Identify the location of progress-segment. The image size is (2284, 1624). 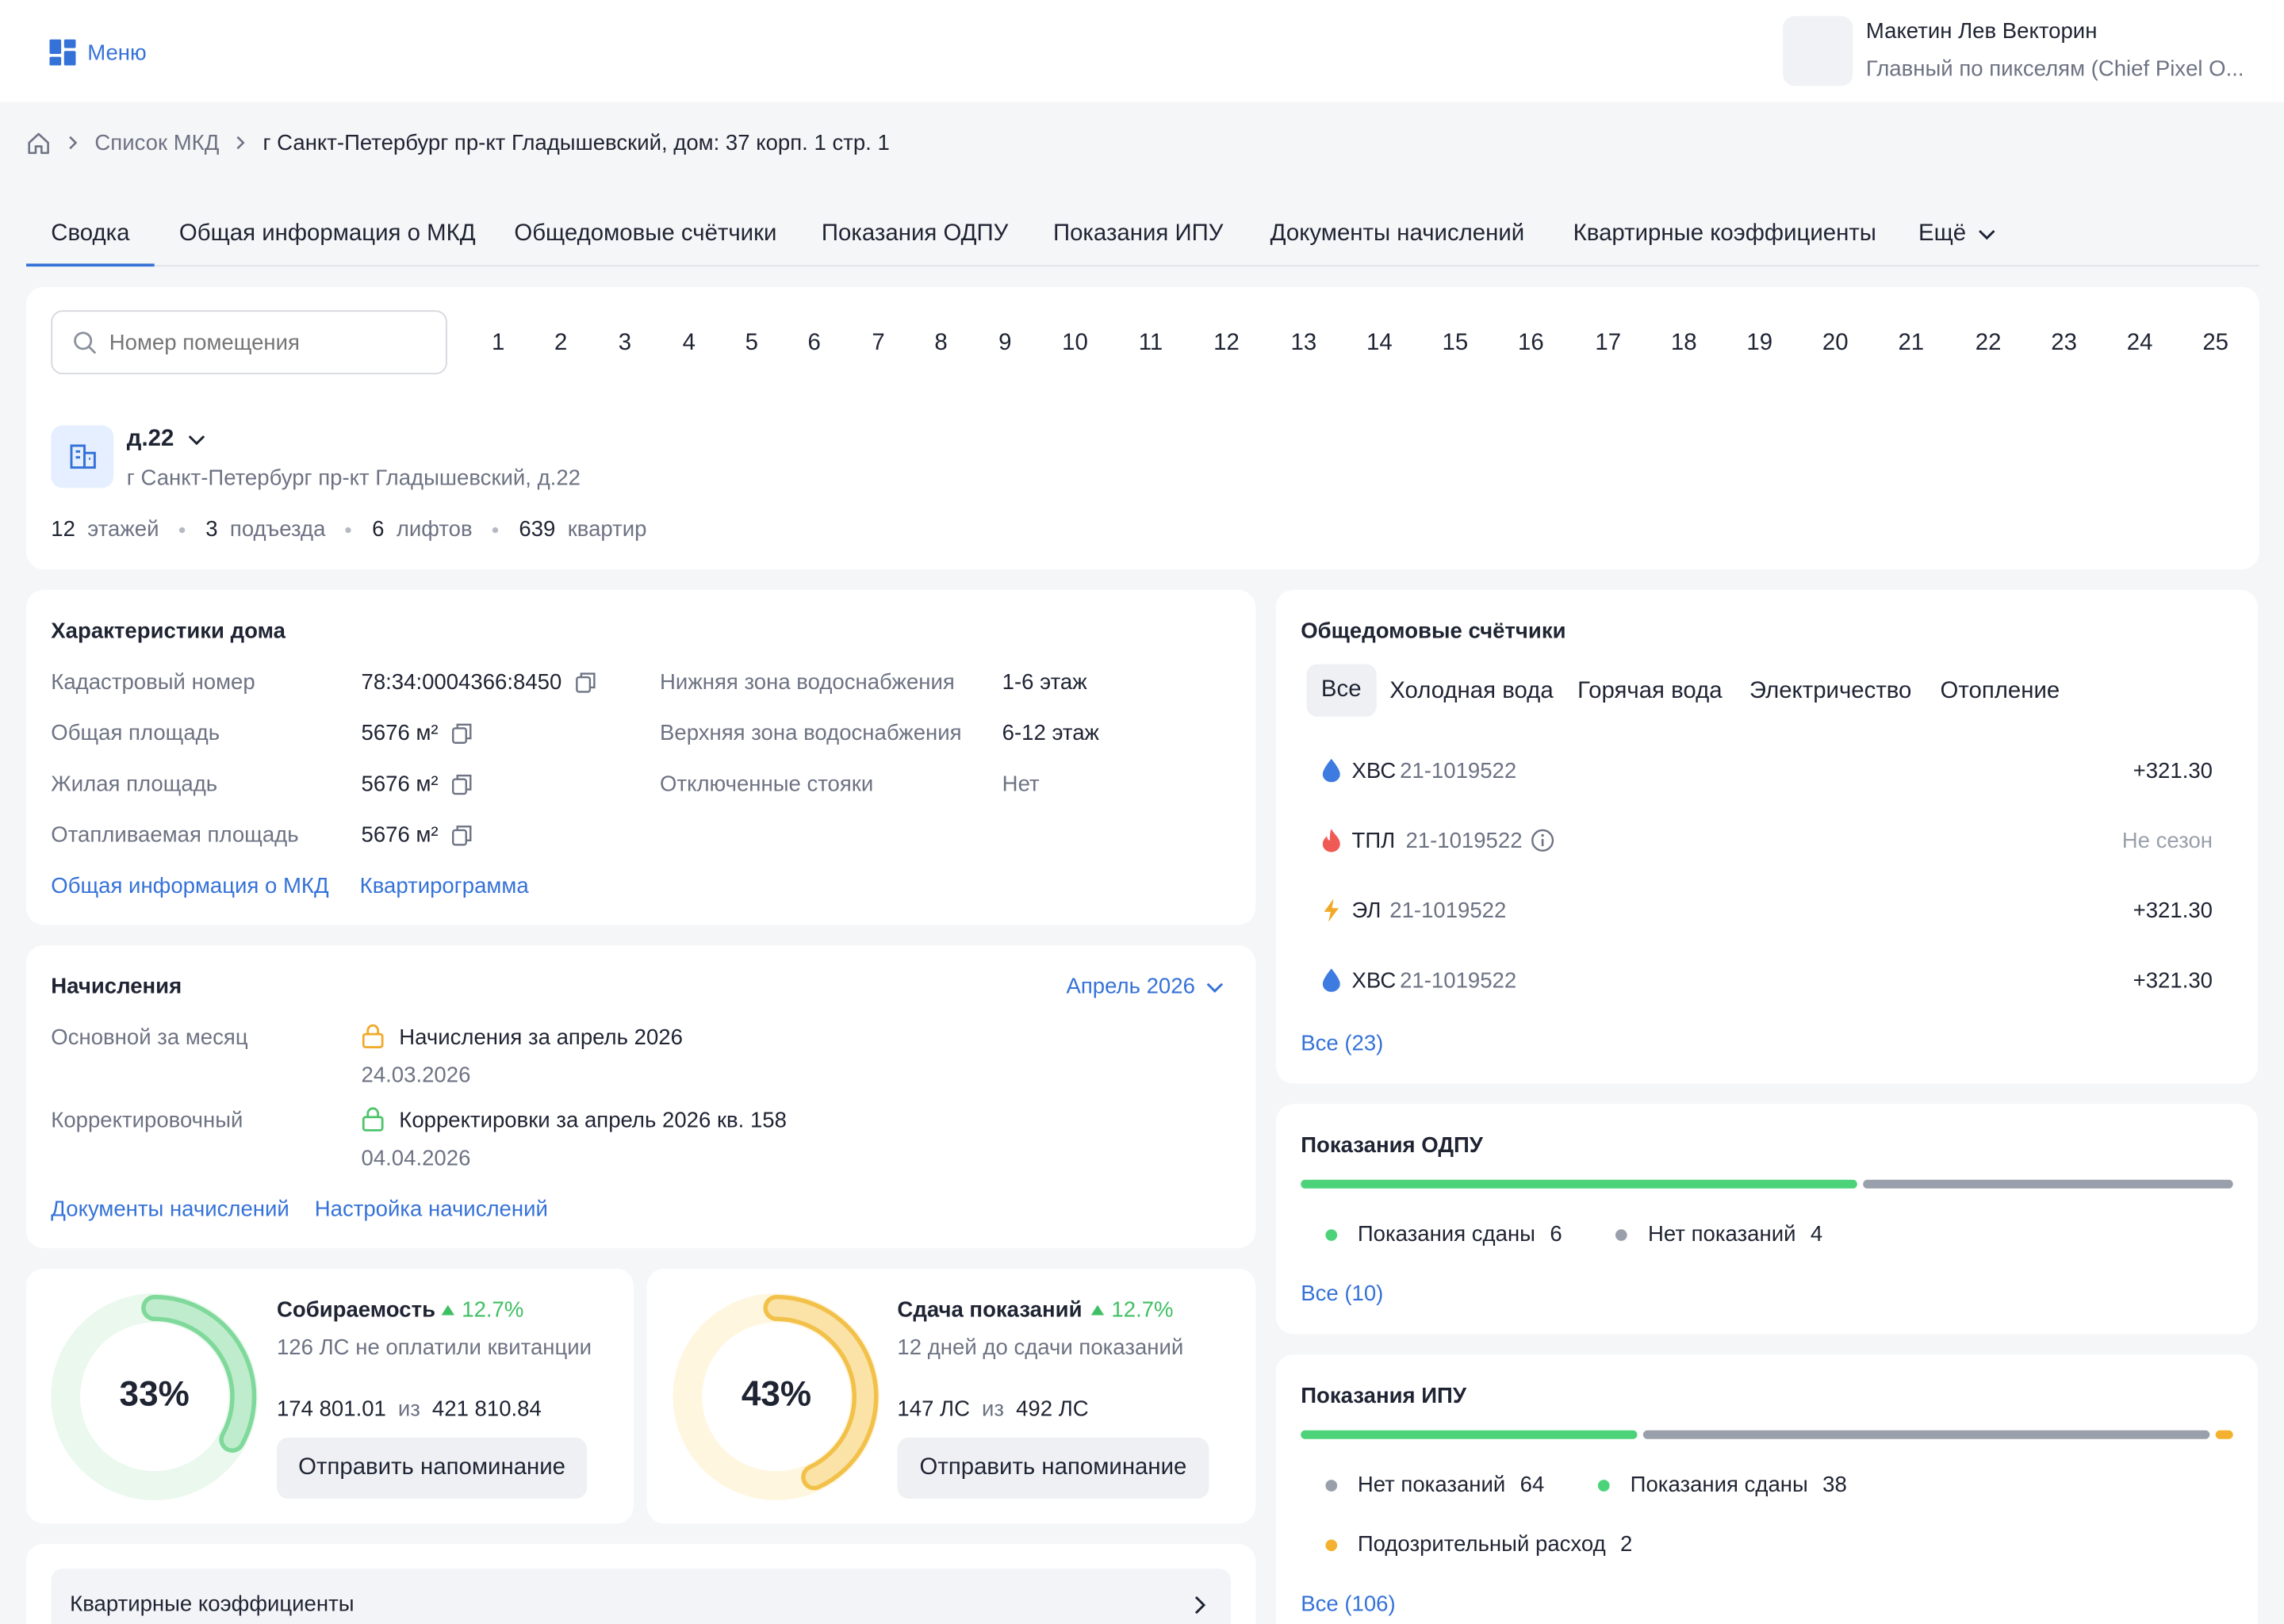
(2047, 1184).